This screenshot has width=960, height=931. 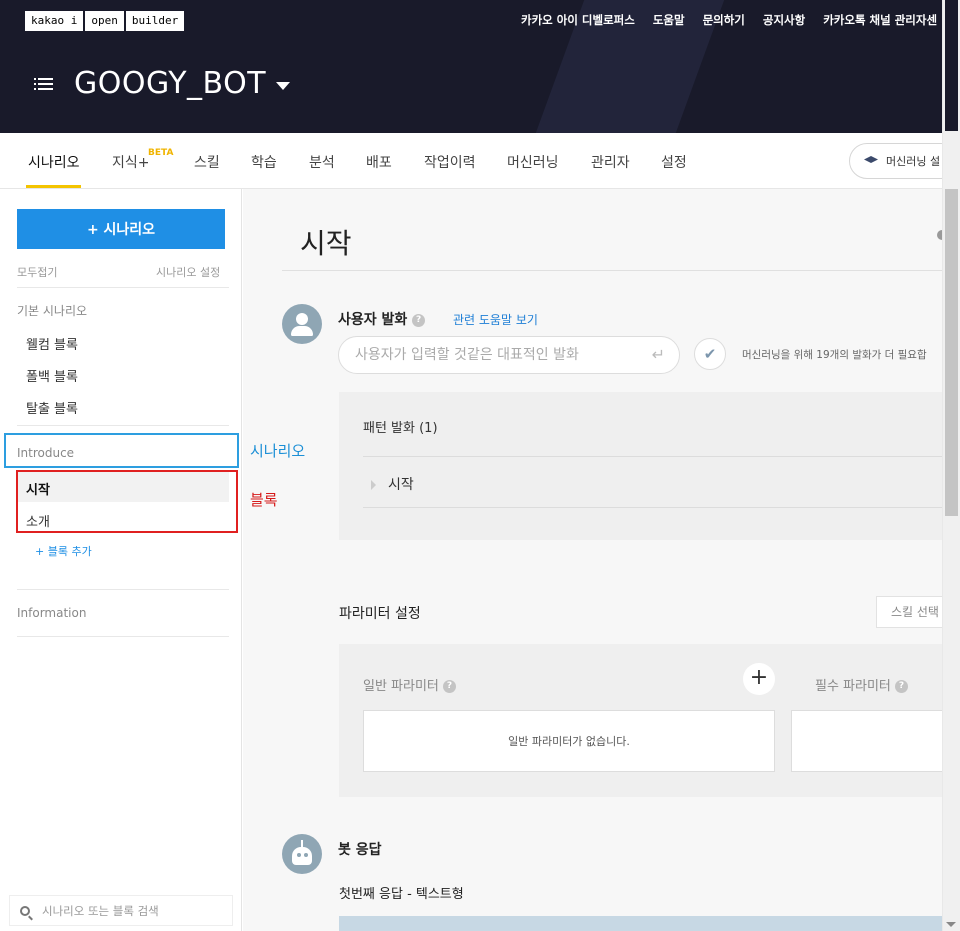 What do you see at coordinates (578, 20) in the screenshot?
I see `top-nav-developers-link: 카카오 아이 디벨로퍼스` at bounding box center [578, 20].